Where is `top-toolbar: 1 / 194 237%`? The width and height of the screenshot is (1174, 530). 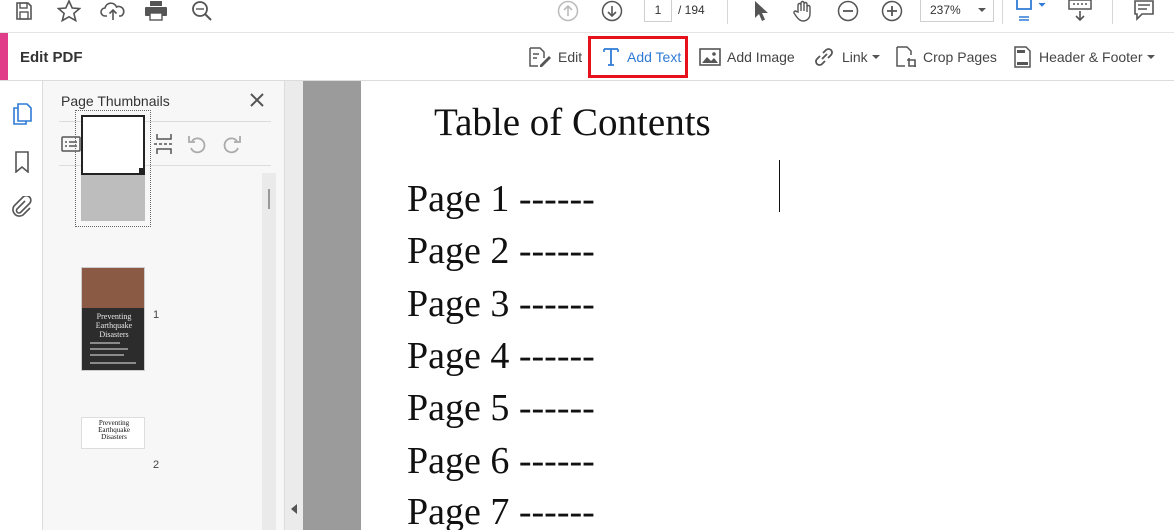 top-toolbar: 1 / 194 237% is located at coordinates (587, 16).